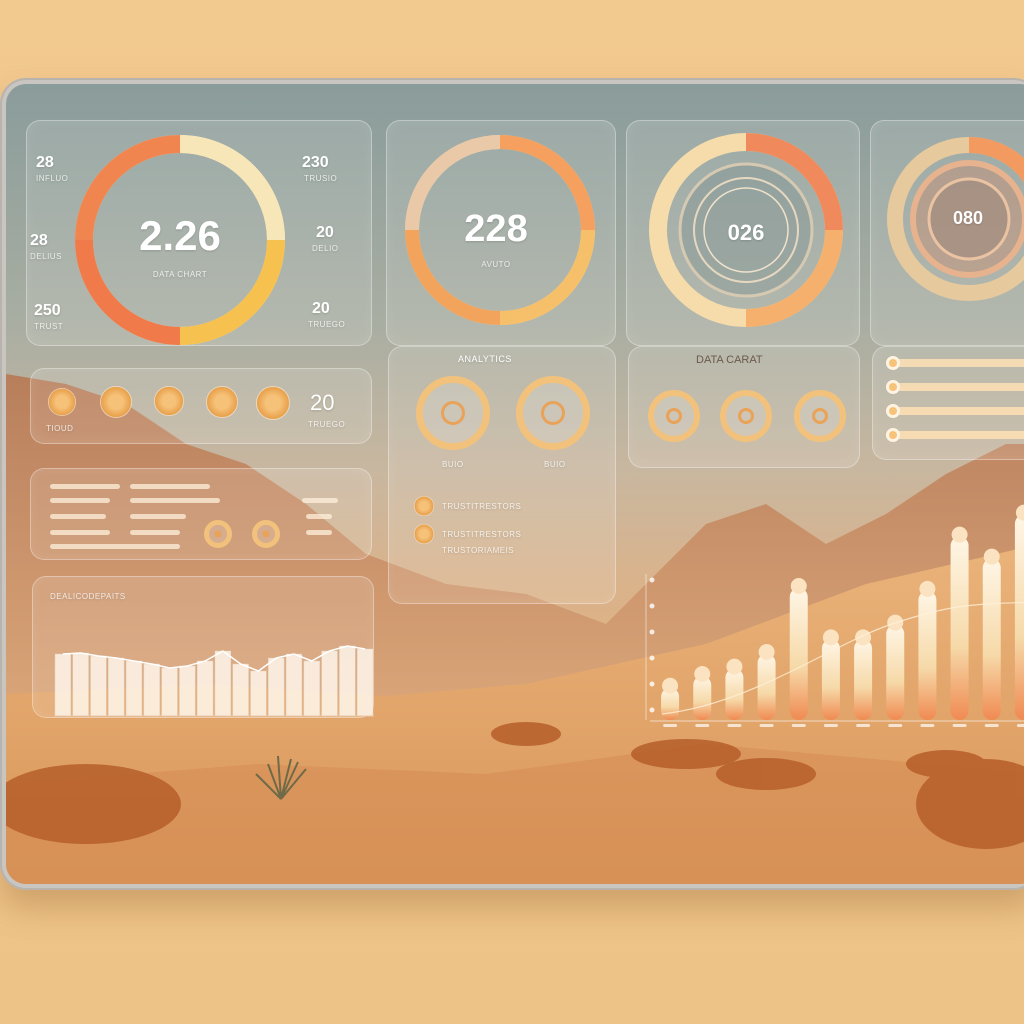  What do you see at coordinates (482, 506) in the screenshot?
I see `analytics-item-1: TRUSTITRESTORS` at bounding box center [482, 506].